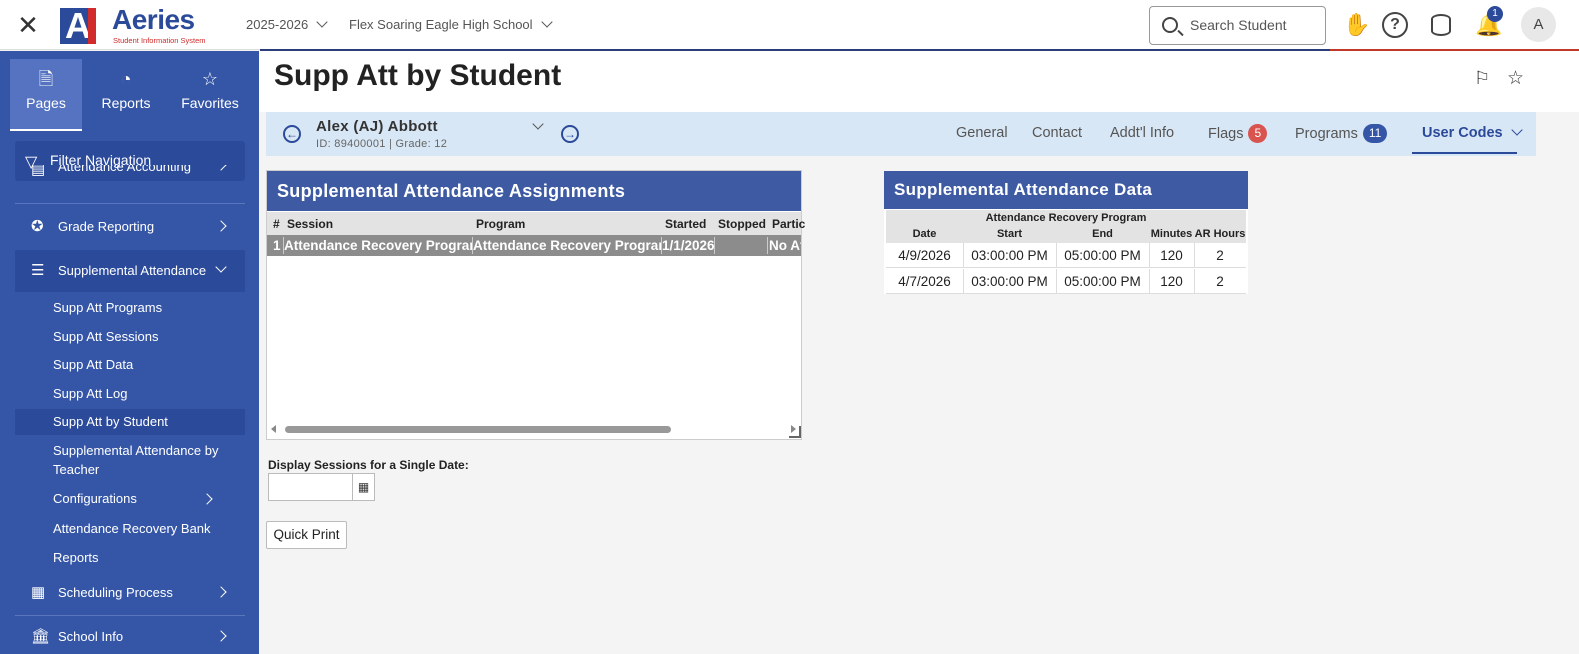 Image resolution: width=1579 pixels, height=654 pixels. What do you see at coordinates (501, 224) in the screenshot?
I see `col-program: Program` at bounding box center [501, 224].